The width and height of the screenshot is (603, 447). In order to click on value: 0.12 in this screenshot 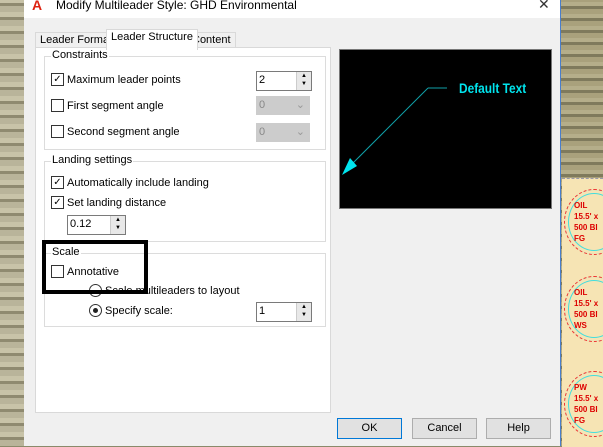, I will do `click(81, 224)`.